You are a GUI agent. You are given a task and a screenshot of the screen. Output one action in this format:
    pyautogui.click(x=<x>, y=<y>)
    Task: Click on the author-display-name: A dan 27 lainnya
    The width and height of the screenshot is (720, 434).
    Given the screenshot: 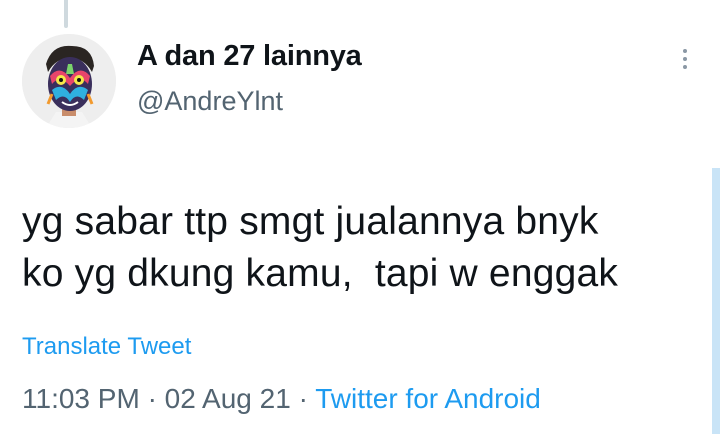 What is the action you would take?
    pyautogui.click(x=249, y=56)
    